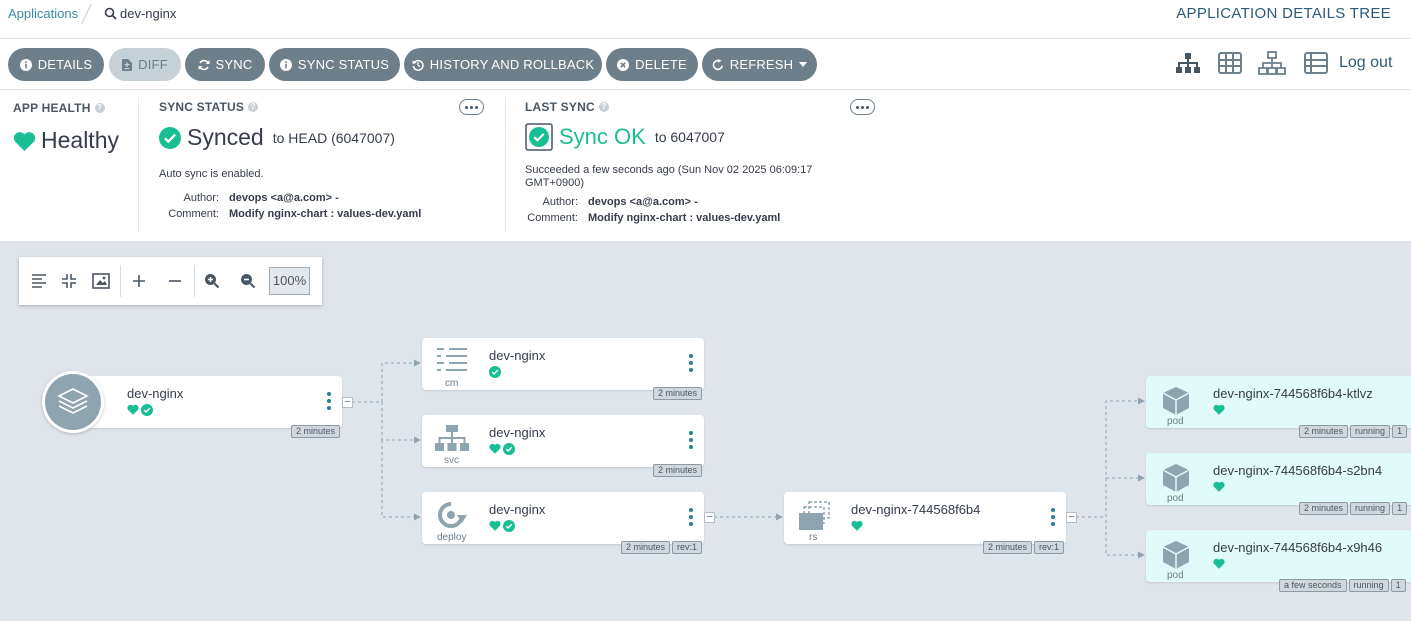 The width and height of the screenshot is (1411, 621). Describe the element at coordinates (101, 281) in the screenshot. I see `fit-screen-icon` at that location.